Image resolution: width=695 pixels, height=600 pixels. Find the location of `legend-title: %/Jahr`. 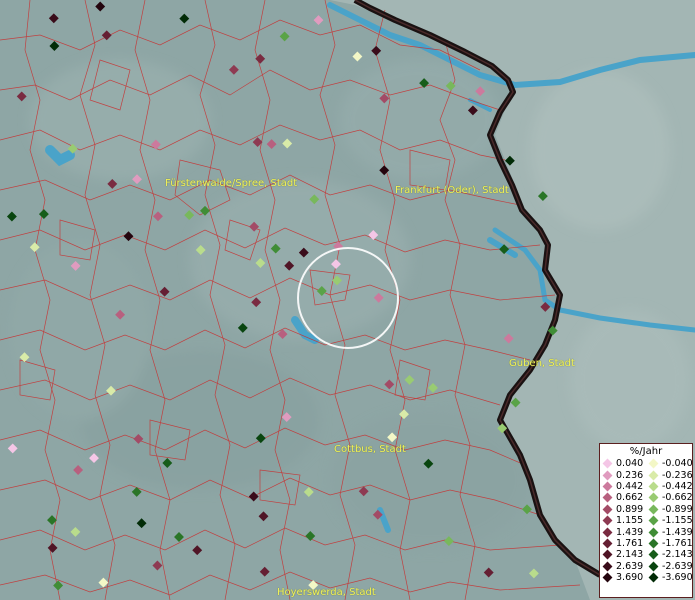

legend-title: %/Jahr is located at coordinates (646, 451).